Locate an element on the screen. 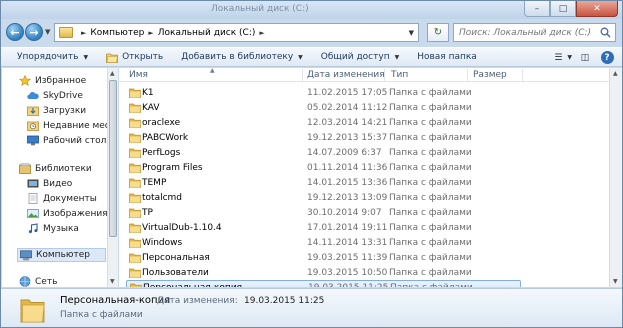  forward-arrow-icon: → is located at coordinates (34, 32).